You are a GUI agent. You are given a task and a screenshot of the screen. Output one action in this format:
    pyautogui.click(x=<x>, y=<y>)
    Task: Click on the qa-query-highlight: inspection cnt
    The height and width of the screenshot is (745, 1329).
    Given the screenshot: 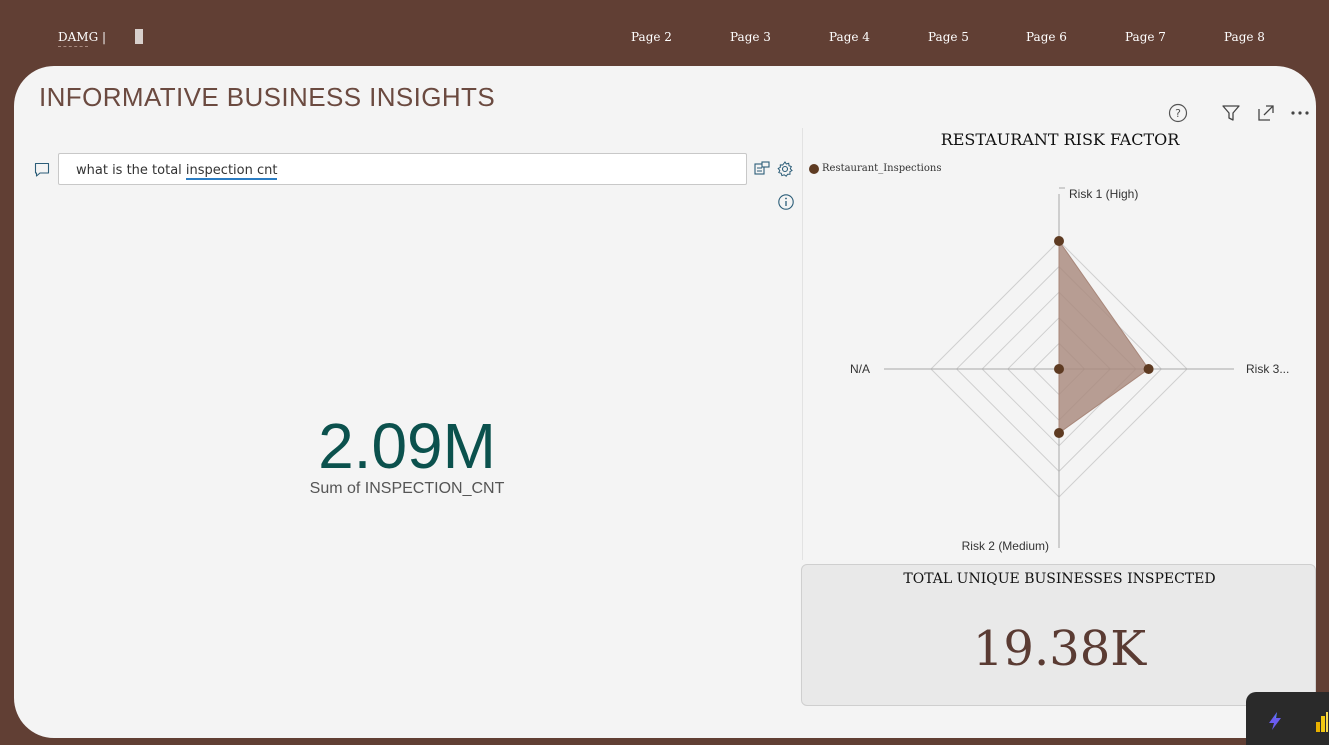 What is the action you would take?
    pyautogui.click(x=231, y=171)
    